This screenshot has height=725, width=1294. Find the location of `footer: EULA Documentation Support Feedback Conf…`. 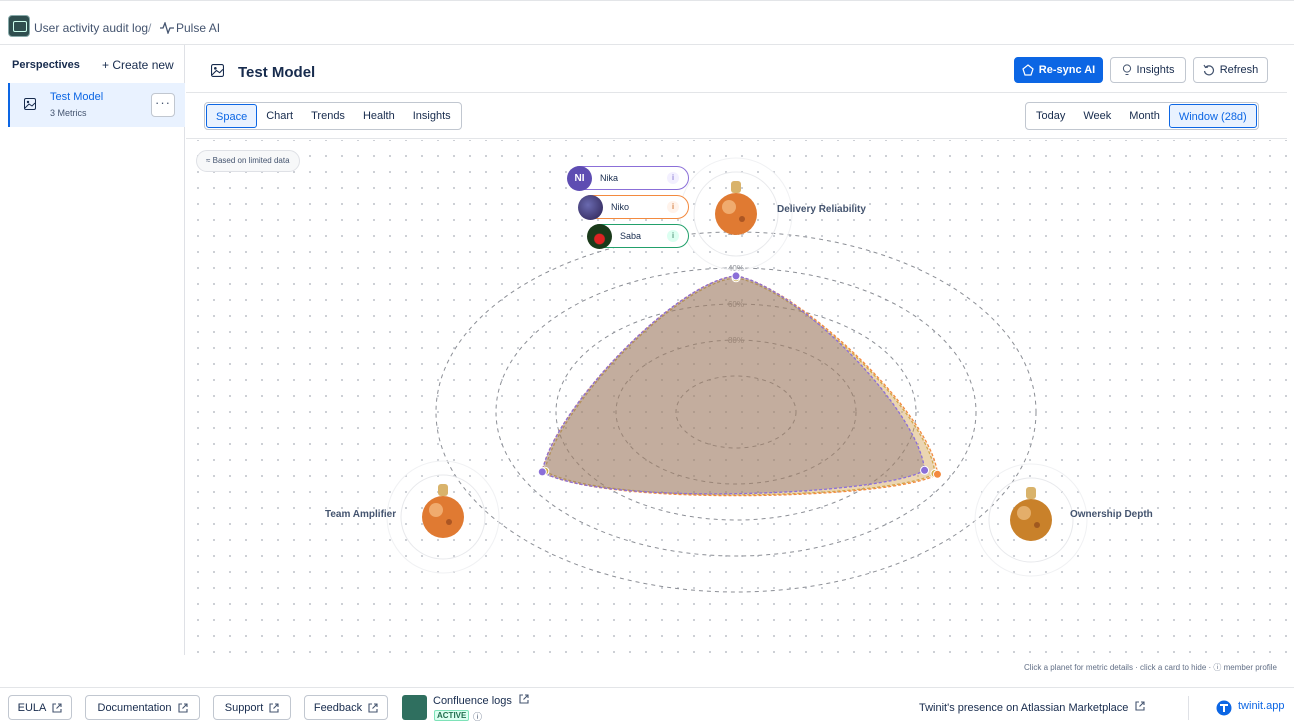

footer: EULA Documentation Support Feedback Conf… is located at coordinates (647, 706).